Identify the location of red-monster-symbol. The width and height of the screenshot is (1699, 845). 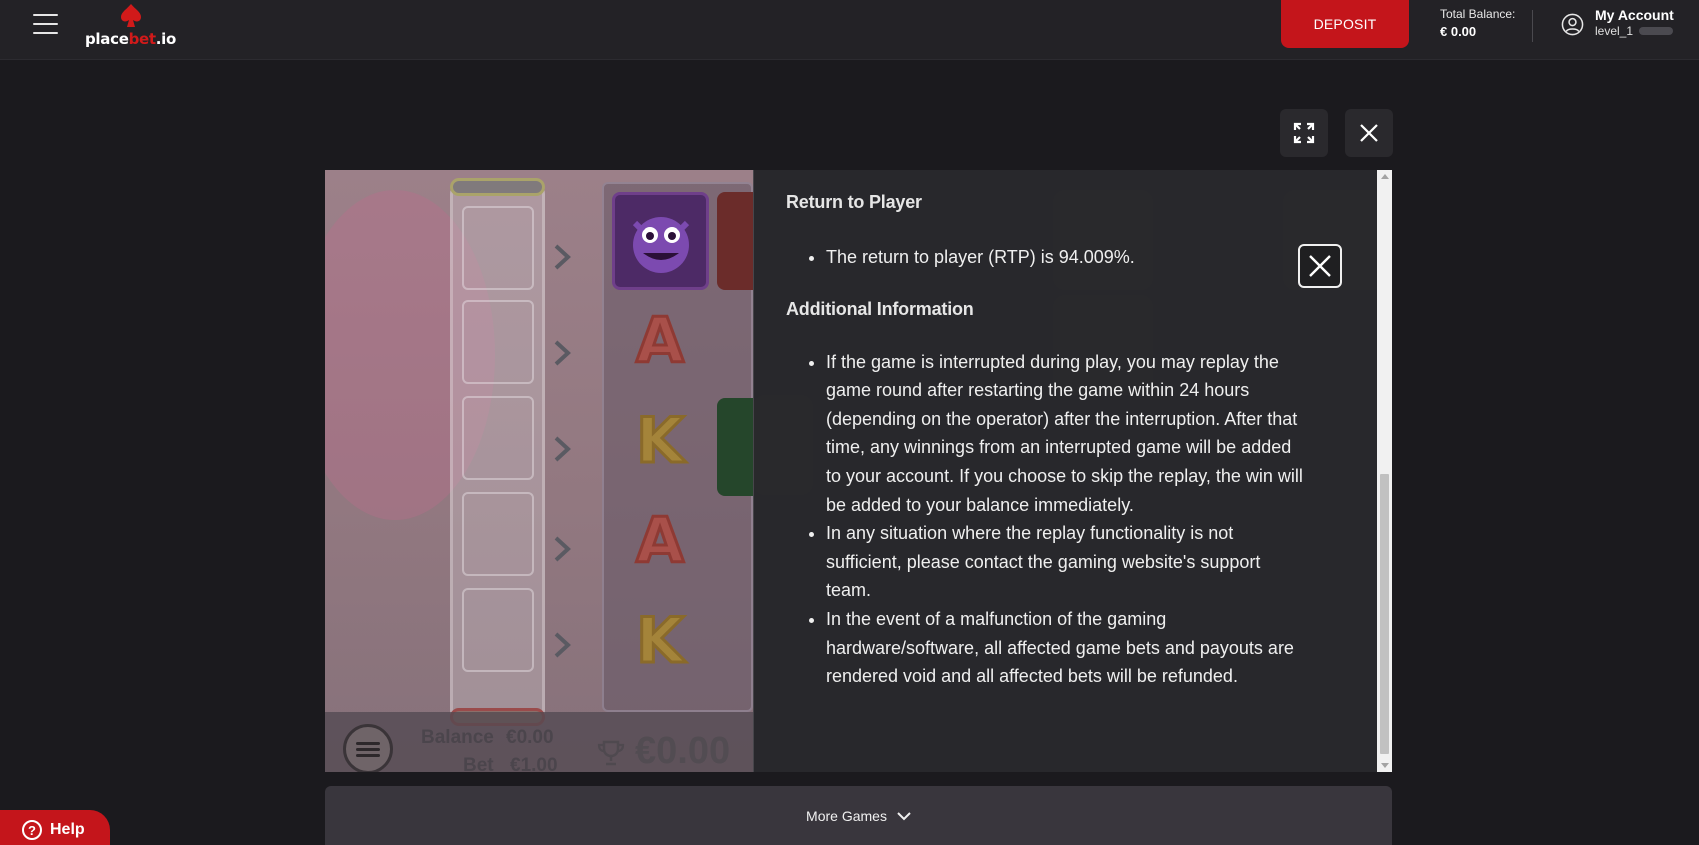
(735, 241).